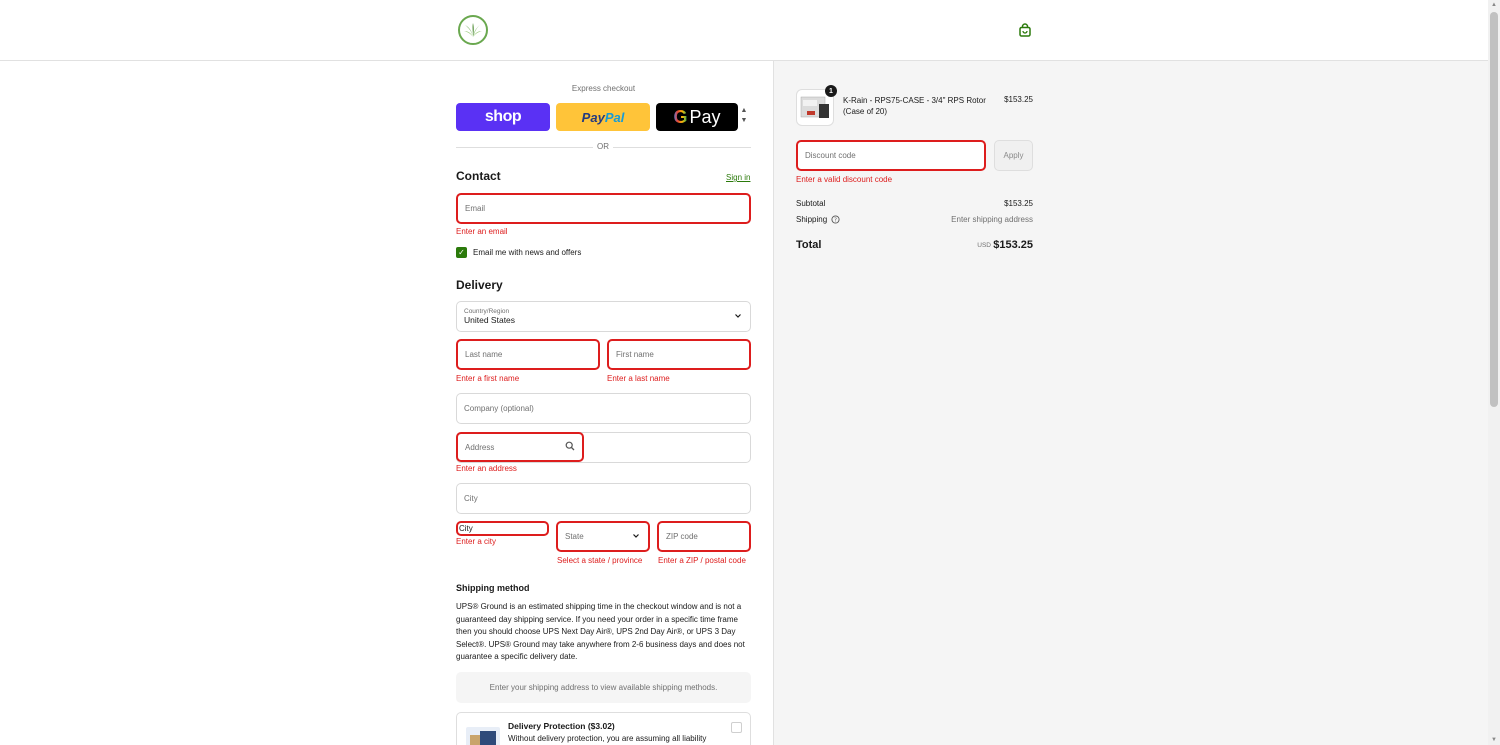 The width and height of the screenshot is (1500, 745). Describe the element at coordinates (479, 285) in the screenshot. I see `delivery-heading: Delivery` at that location.